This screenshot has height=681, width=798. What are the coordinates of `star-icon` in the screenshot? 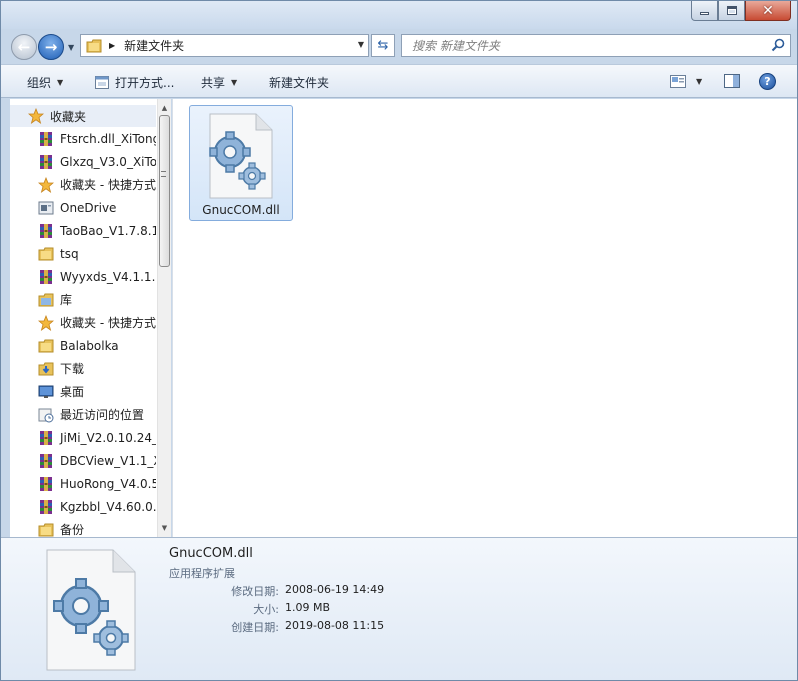 It's located at (36, 116).